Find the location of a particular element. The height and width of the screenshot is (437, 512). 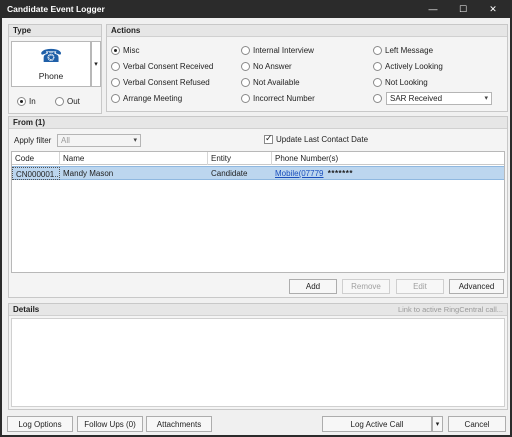

title-bar: Candidate Event Logger — ☐ ✕ is located at coordinates (256, 9).